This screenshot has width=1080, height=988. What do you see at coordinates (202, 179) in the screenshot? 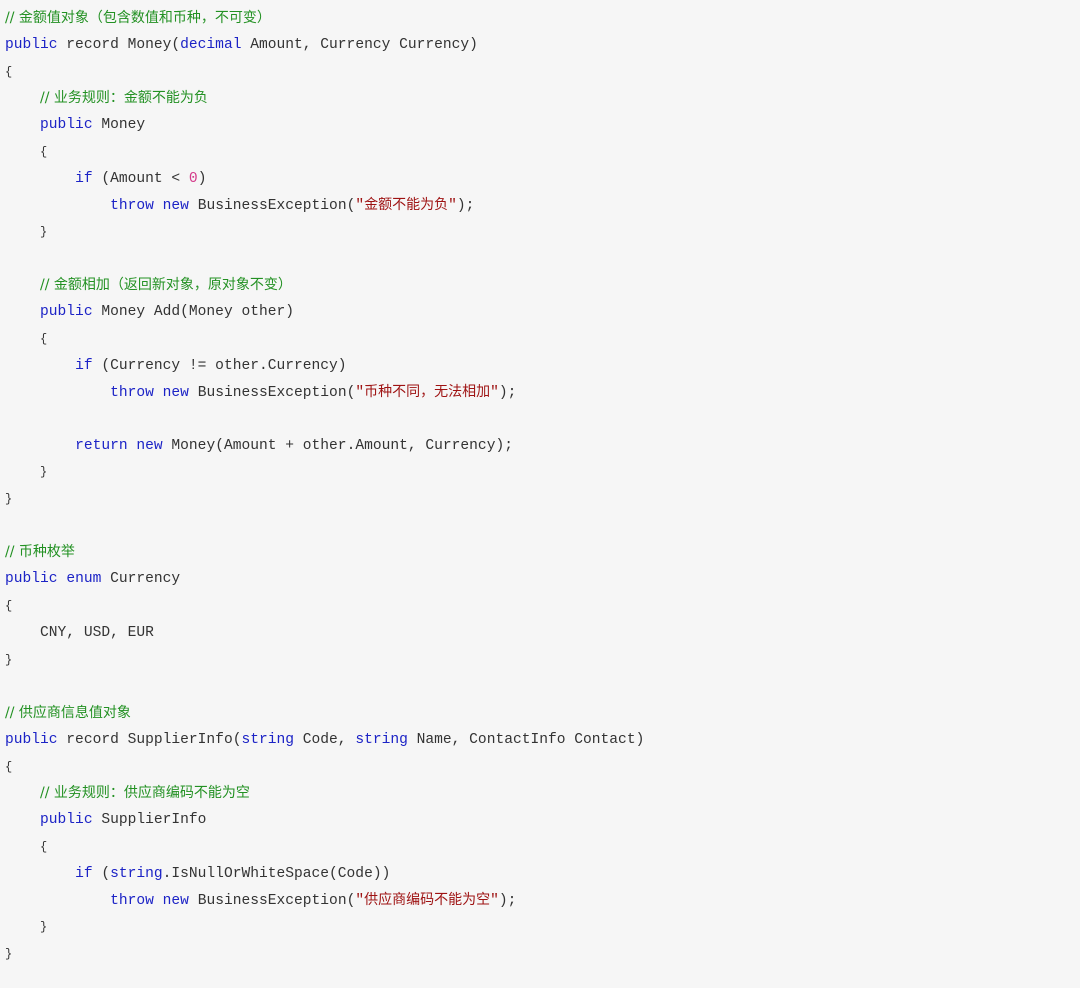
I see `code-token: )` at bounding box center [202, 179].